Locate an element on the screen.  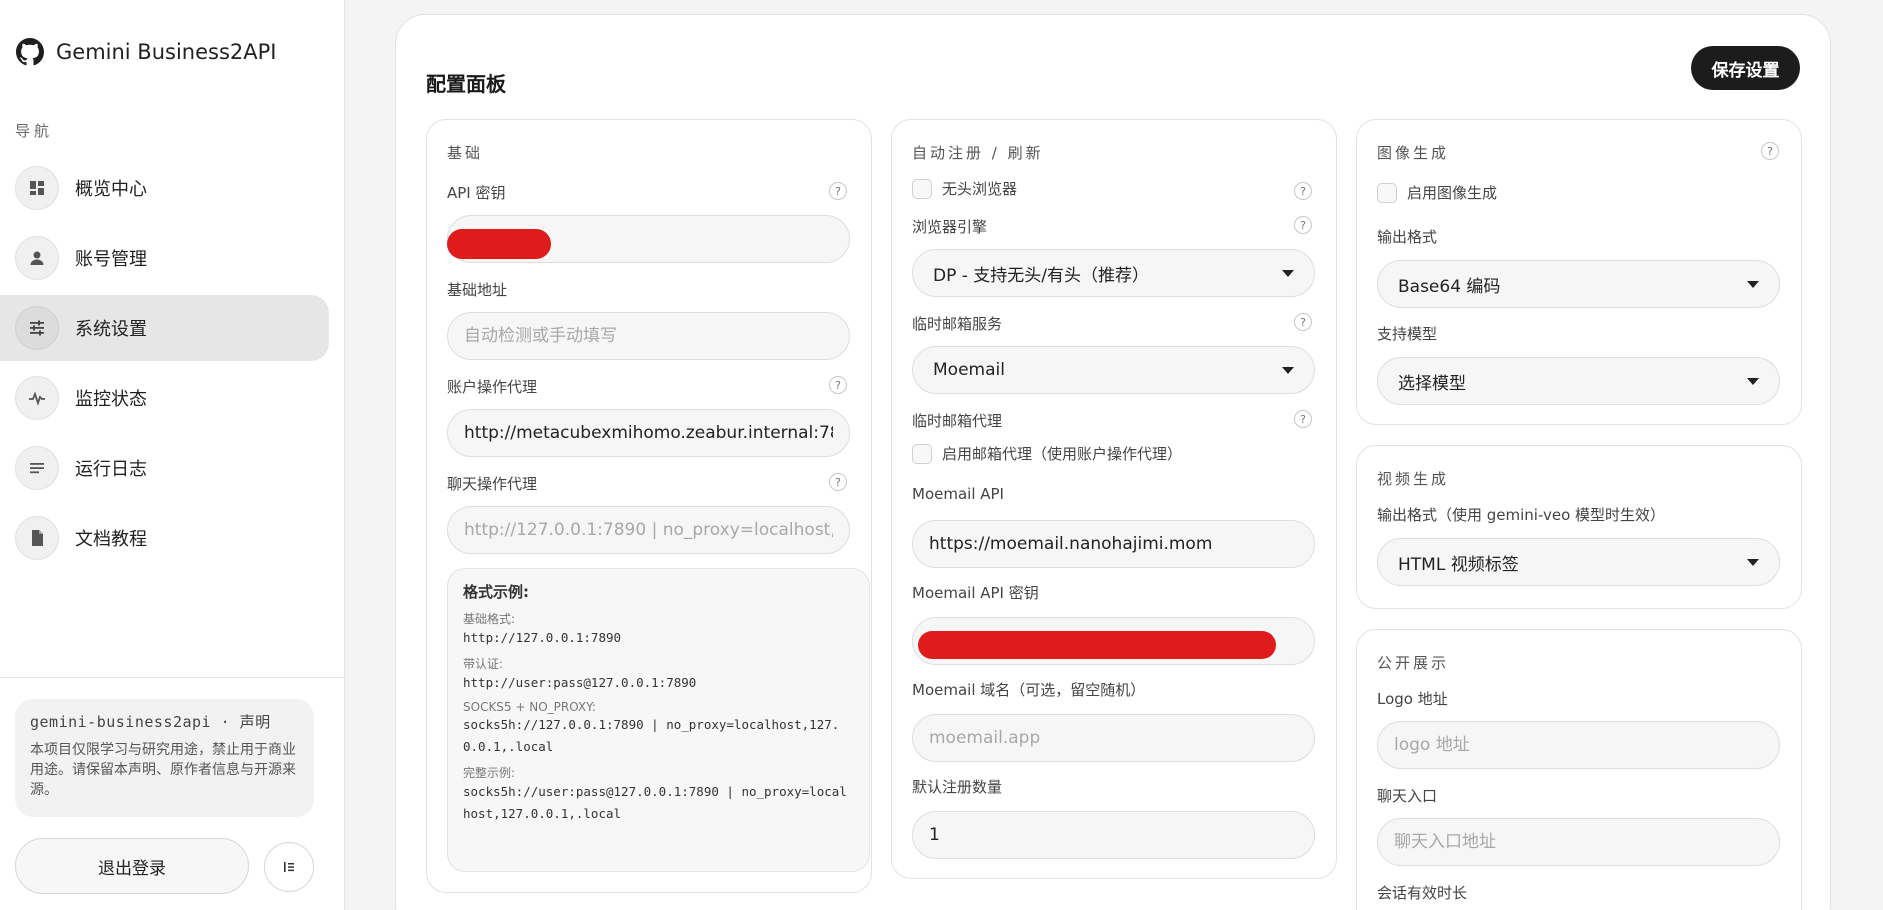
list-icon is located at coordinates (37, 468).